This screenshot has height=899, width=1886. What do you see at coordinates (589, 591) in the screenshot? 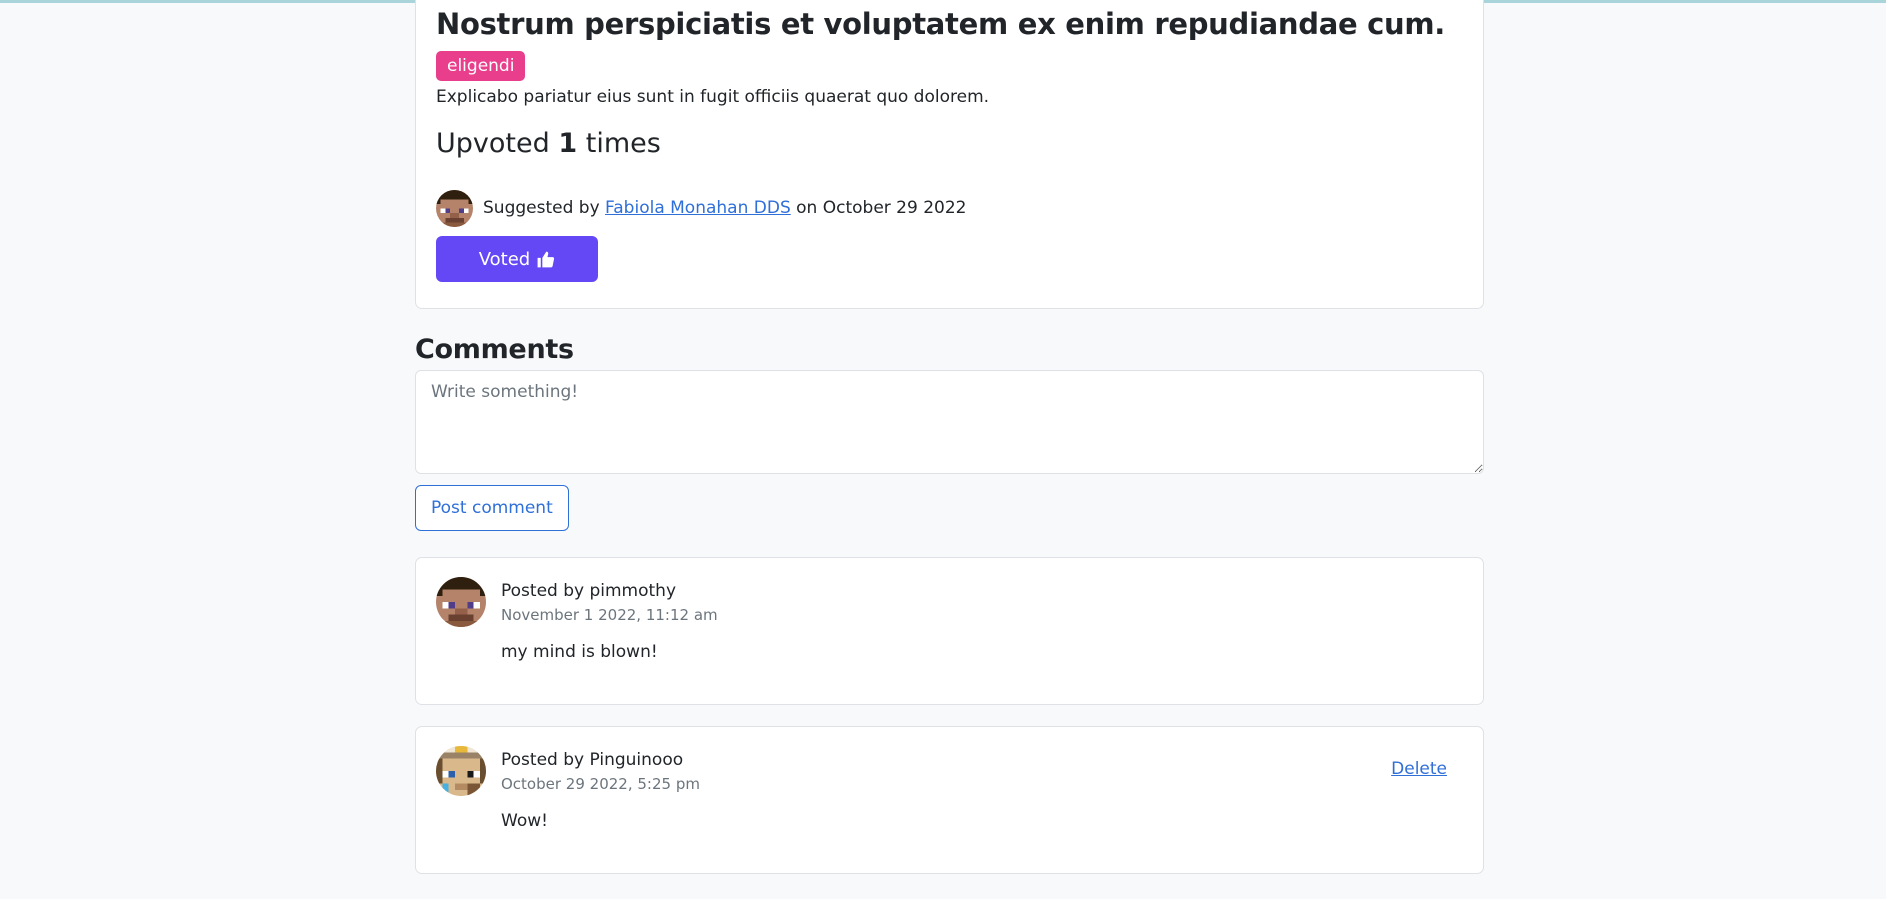
I see `comment-author: Posted by pimmothy` at bounding box center [589, 591].